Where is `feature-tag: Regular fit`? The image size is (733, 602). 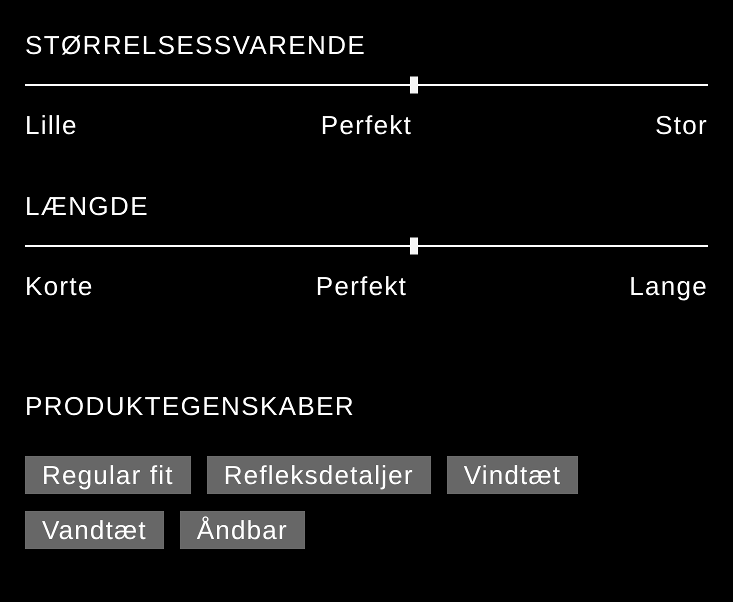
feature-tag: Regular fit is located at coordinates (108, 475).